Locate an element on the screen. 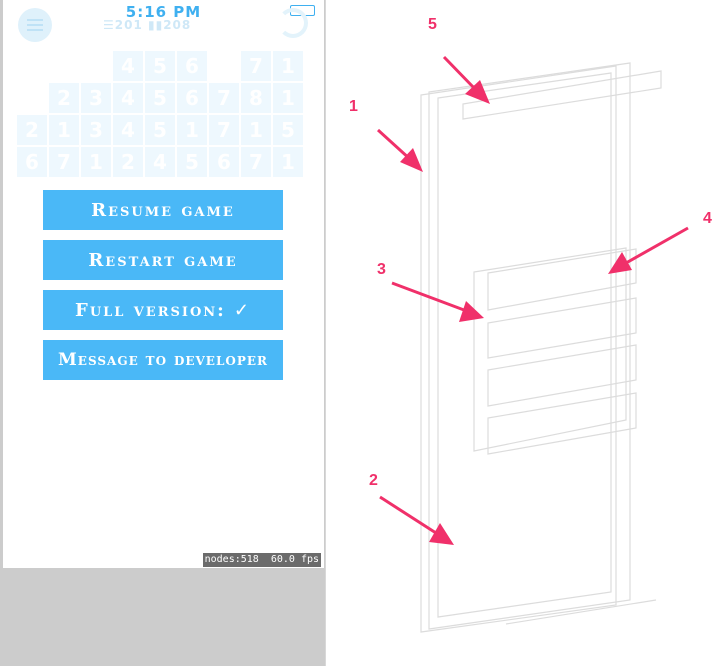 This screenshot has width=727, height=670. message-developer-button: Message to developer is located at coordinates (163, 360).